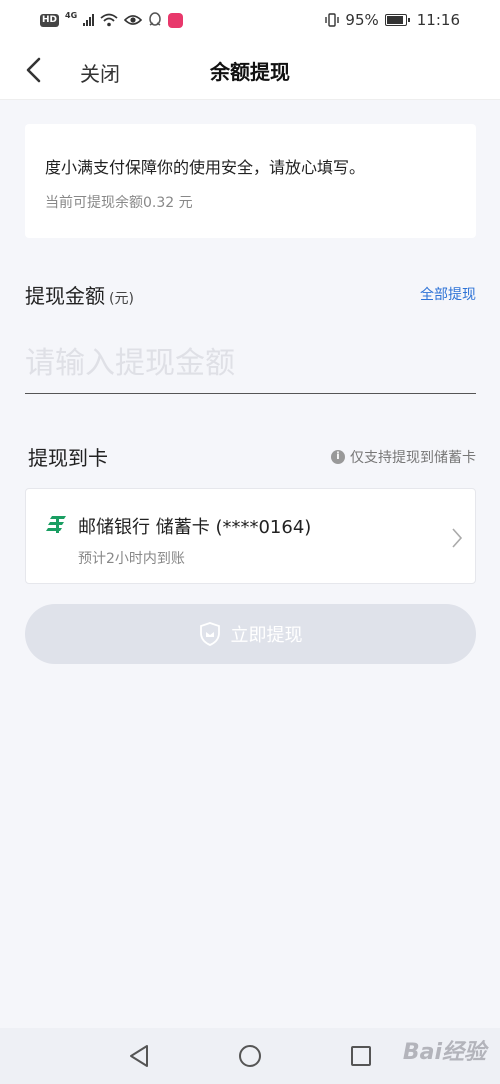  I want to click on available-balance-text: 当前可提现余额0.32 元, so click(119, 203).